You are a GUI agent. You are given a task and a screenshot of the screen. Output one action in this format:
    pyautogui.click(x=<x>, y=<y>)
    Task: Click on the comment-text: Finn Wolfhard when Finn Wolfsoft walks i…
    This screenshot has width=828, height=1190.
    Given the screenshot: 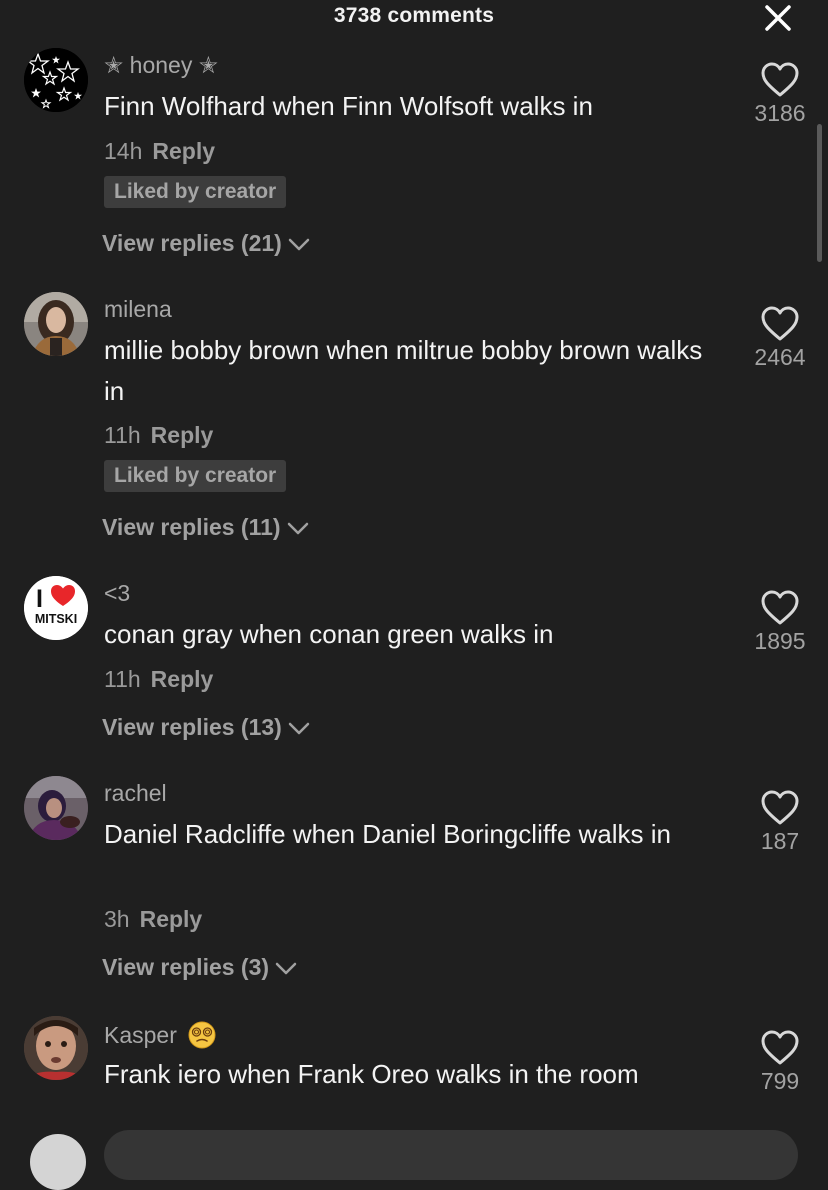 What is the action you would take?
    pyautogui.click(x=348, y=106)
    